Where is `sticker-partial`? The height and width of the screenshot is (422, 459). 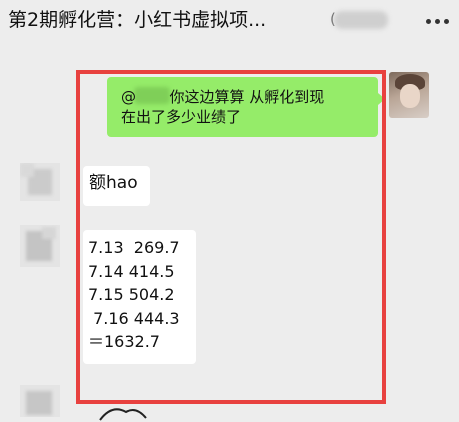 sticker-partial is located at coordinates (123, 414).